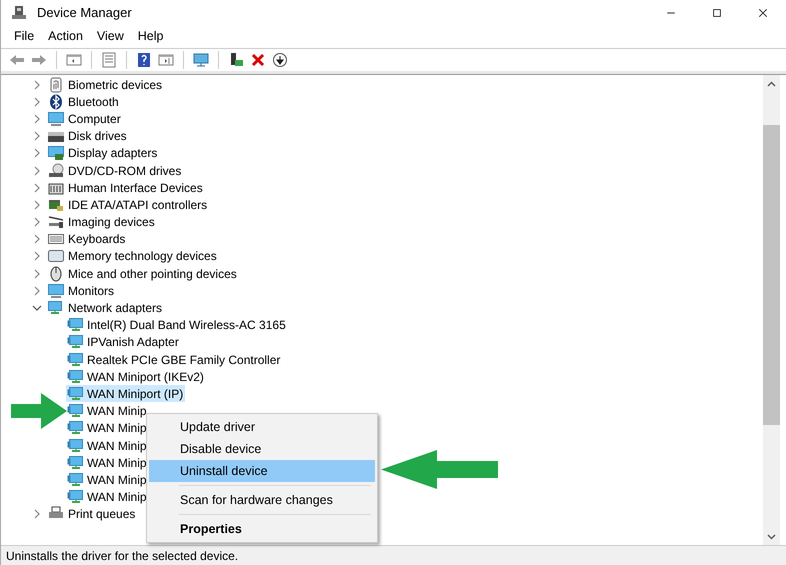 Image resolution: width=786 pixels, height=565 pixels. What do you see at coordinates (136, 377) in the screenshot?
I see `tree-item: WAN Miniport (IKEv2)` at bounding box center [136, 377].